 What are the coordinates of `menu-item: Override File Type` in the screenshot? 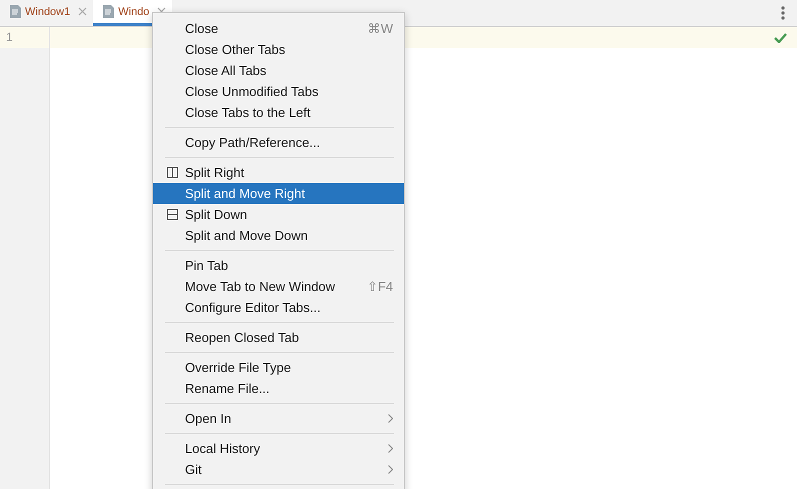 It's located at (278, 367).